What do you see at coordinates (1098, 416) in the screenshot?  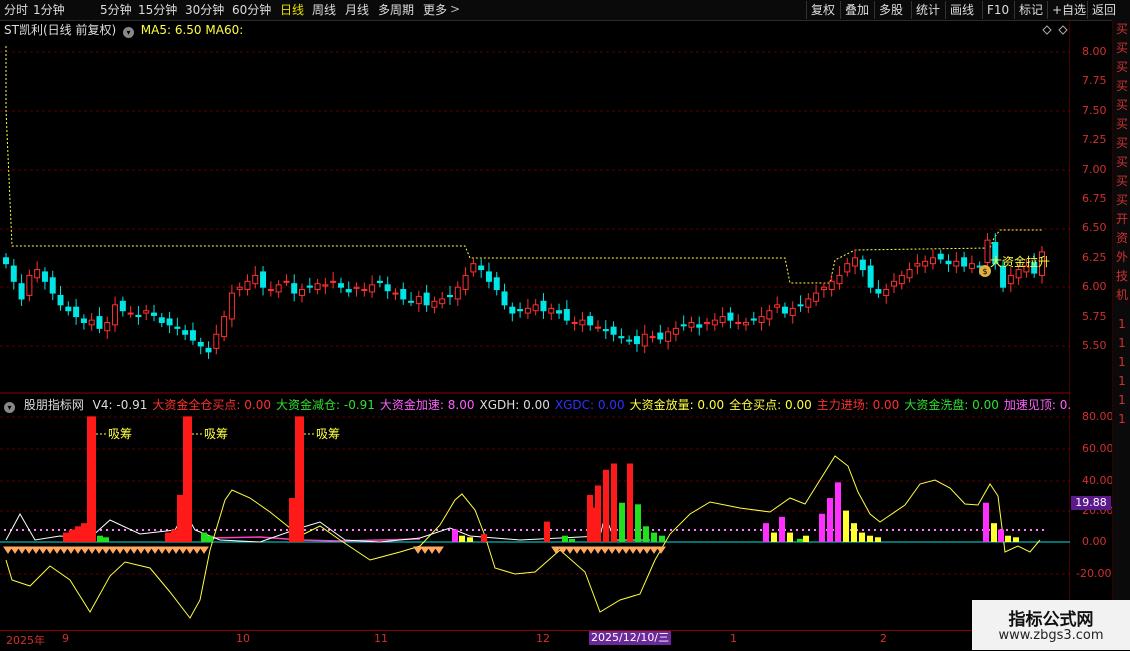 I see `indicator-tick: 80.00` at bounding box center [1098, 416].